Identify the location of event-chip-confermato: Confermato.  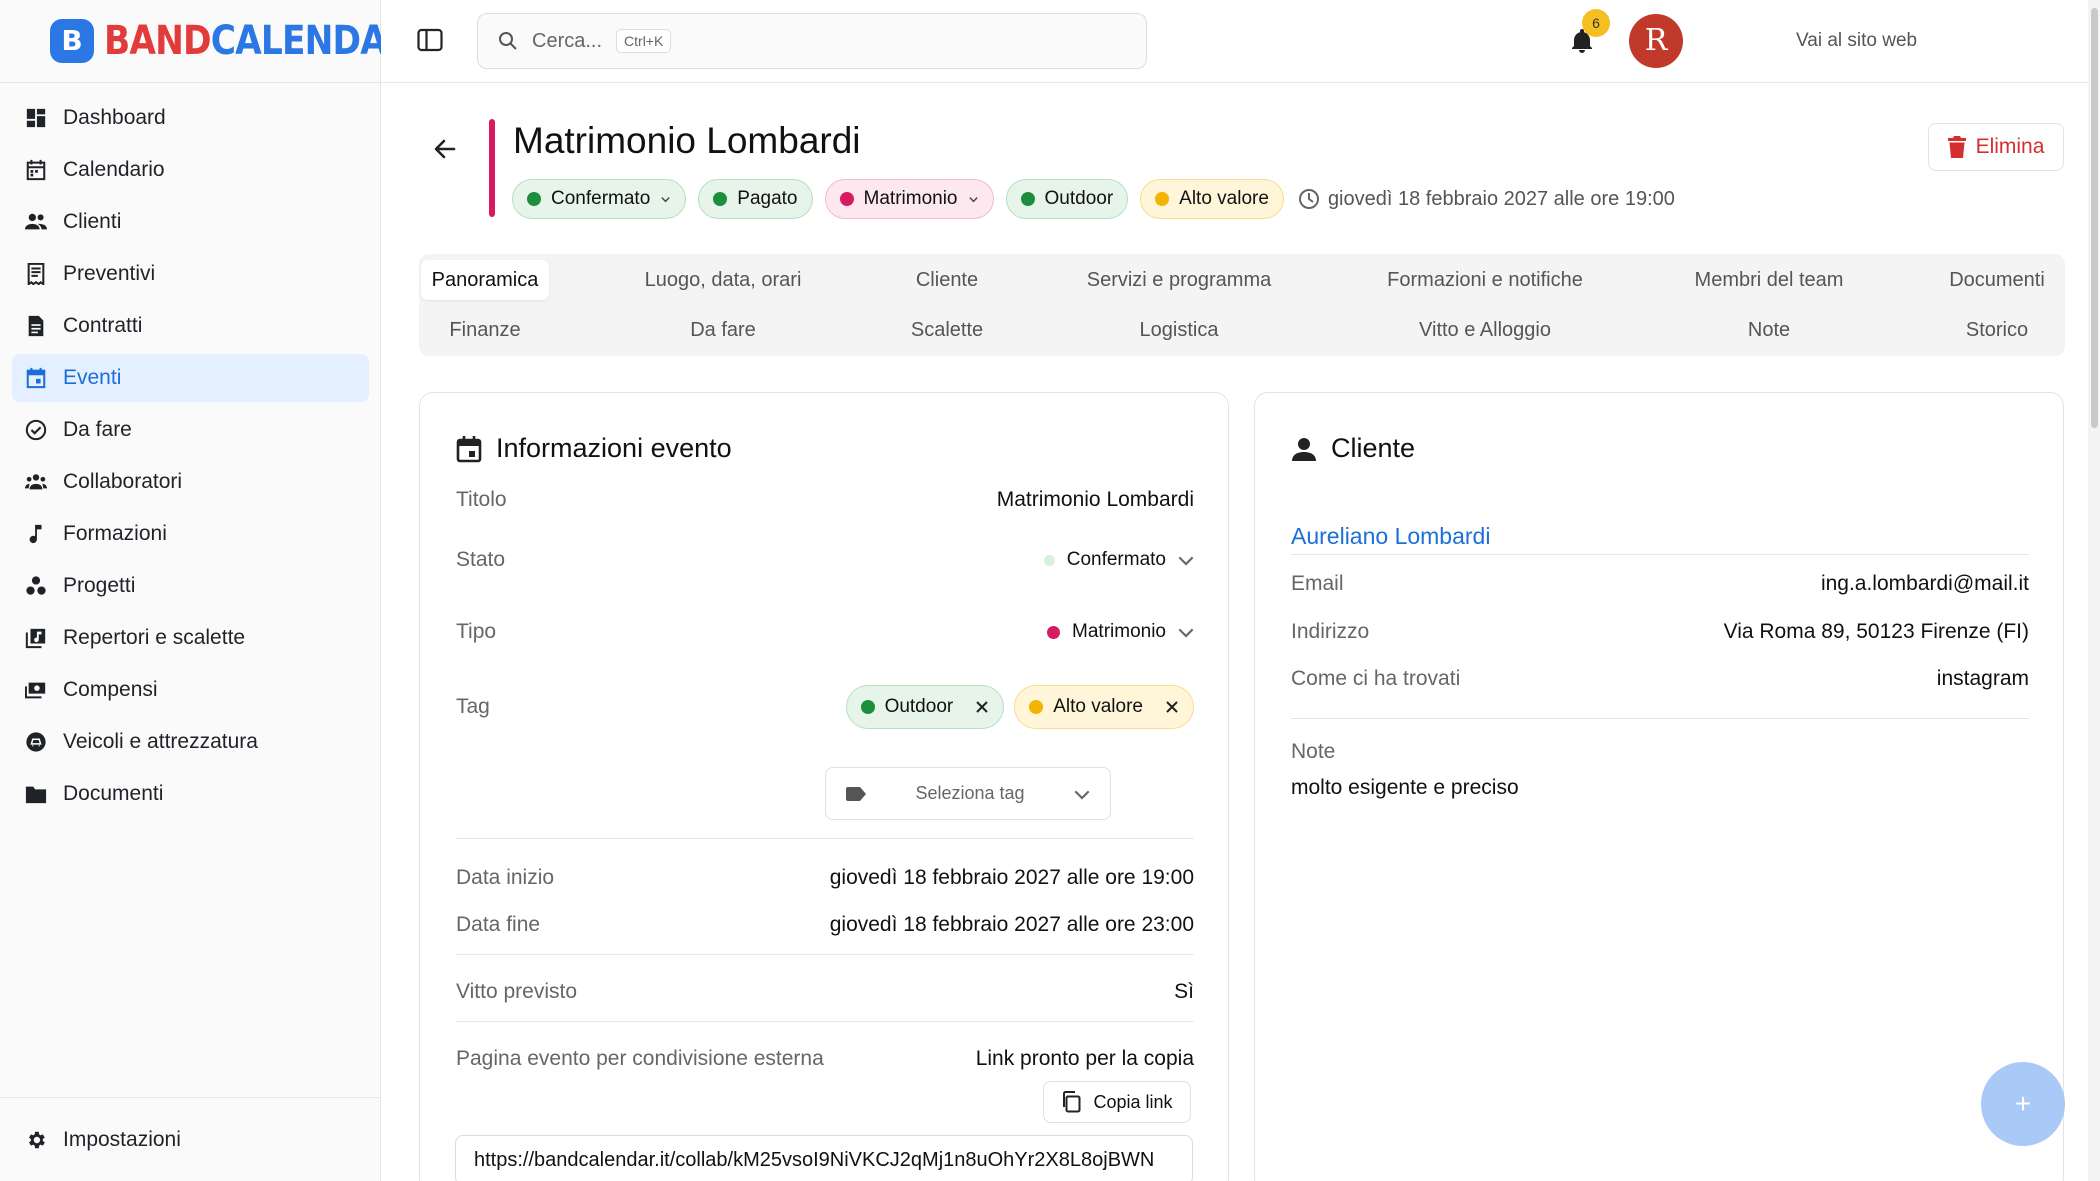
(599, 199).